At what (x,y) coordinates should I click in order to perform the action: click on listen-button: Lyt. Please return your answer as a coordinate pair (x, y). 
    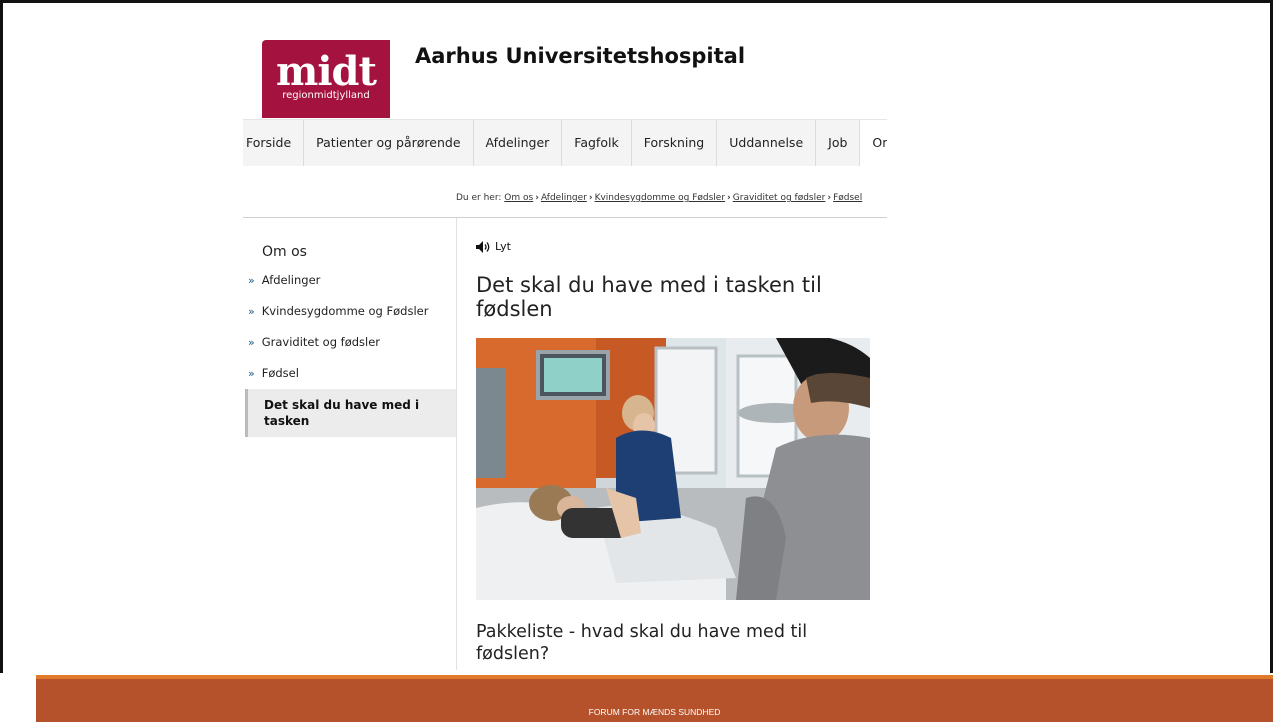
    Looking at the image, I should click on (493, 246).